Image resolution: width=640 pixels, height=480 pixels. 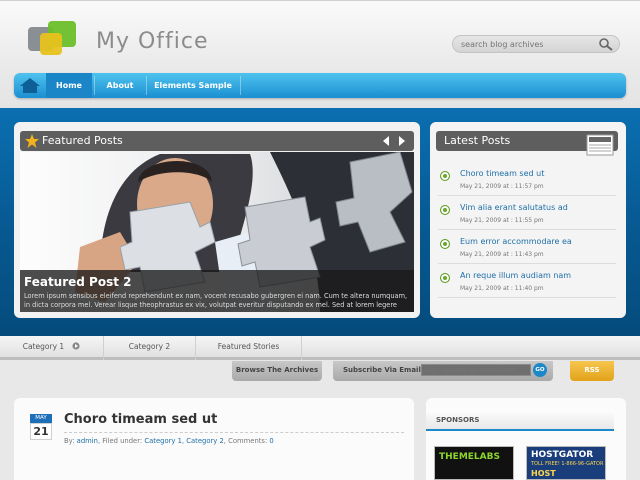 What do you see at coordinates (502, 254) in the screenshot?
I see `latest-post-date: May 21, 2009 at : 11:43 pm` at bounding box center [502, 254].